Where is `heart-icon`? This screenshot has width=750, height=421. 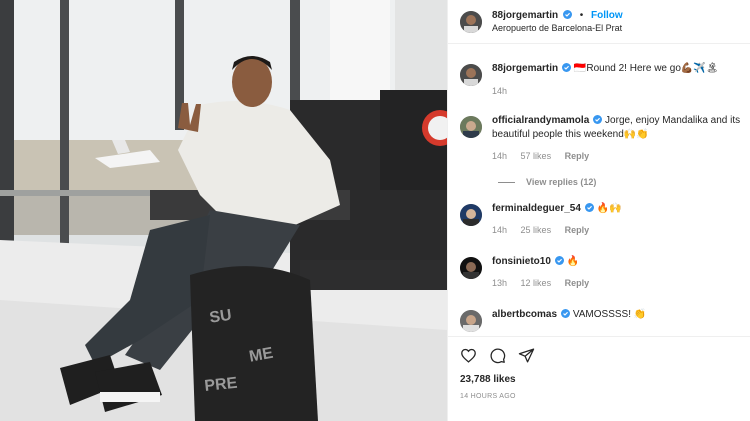
heart-icon is located at coordinates (468, 355).